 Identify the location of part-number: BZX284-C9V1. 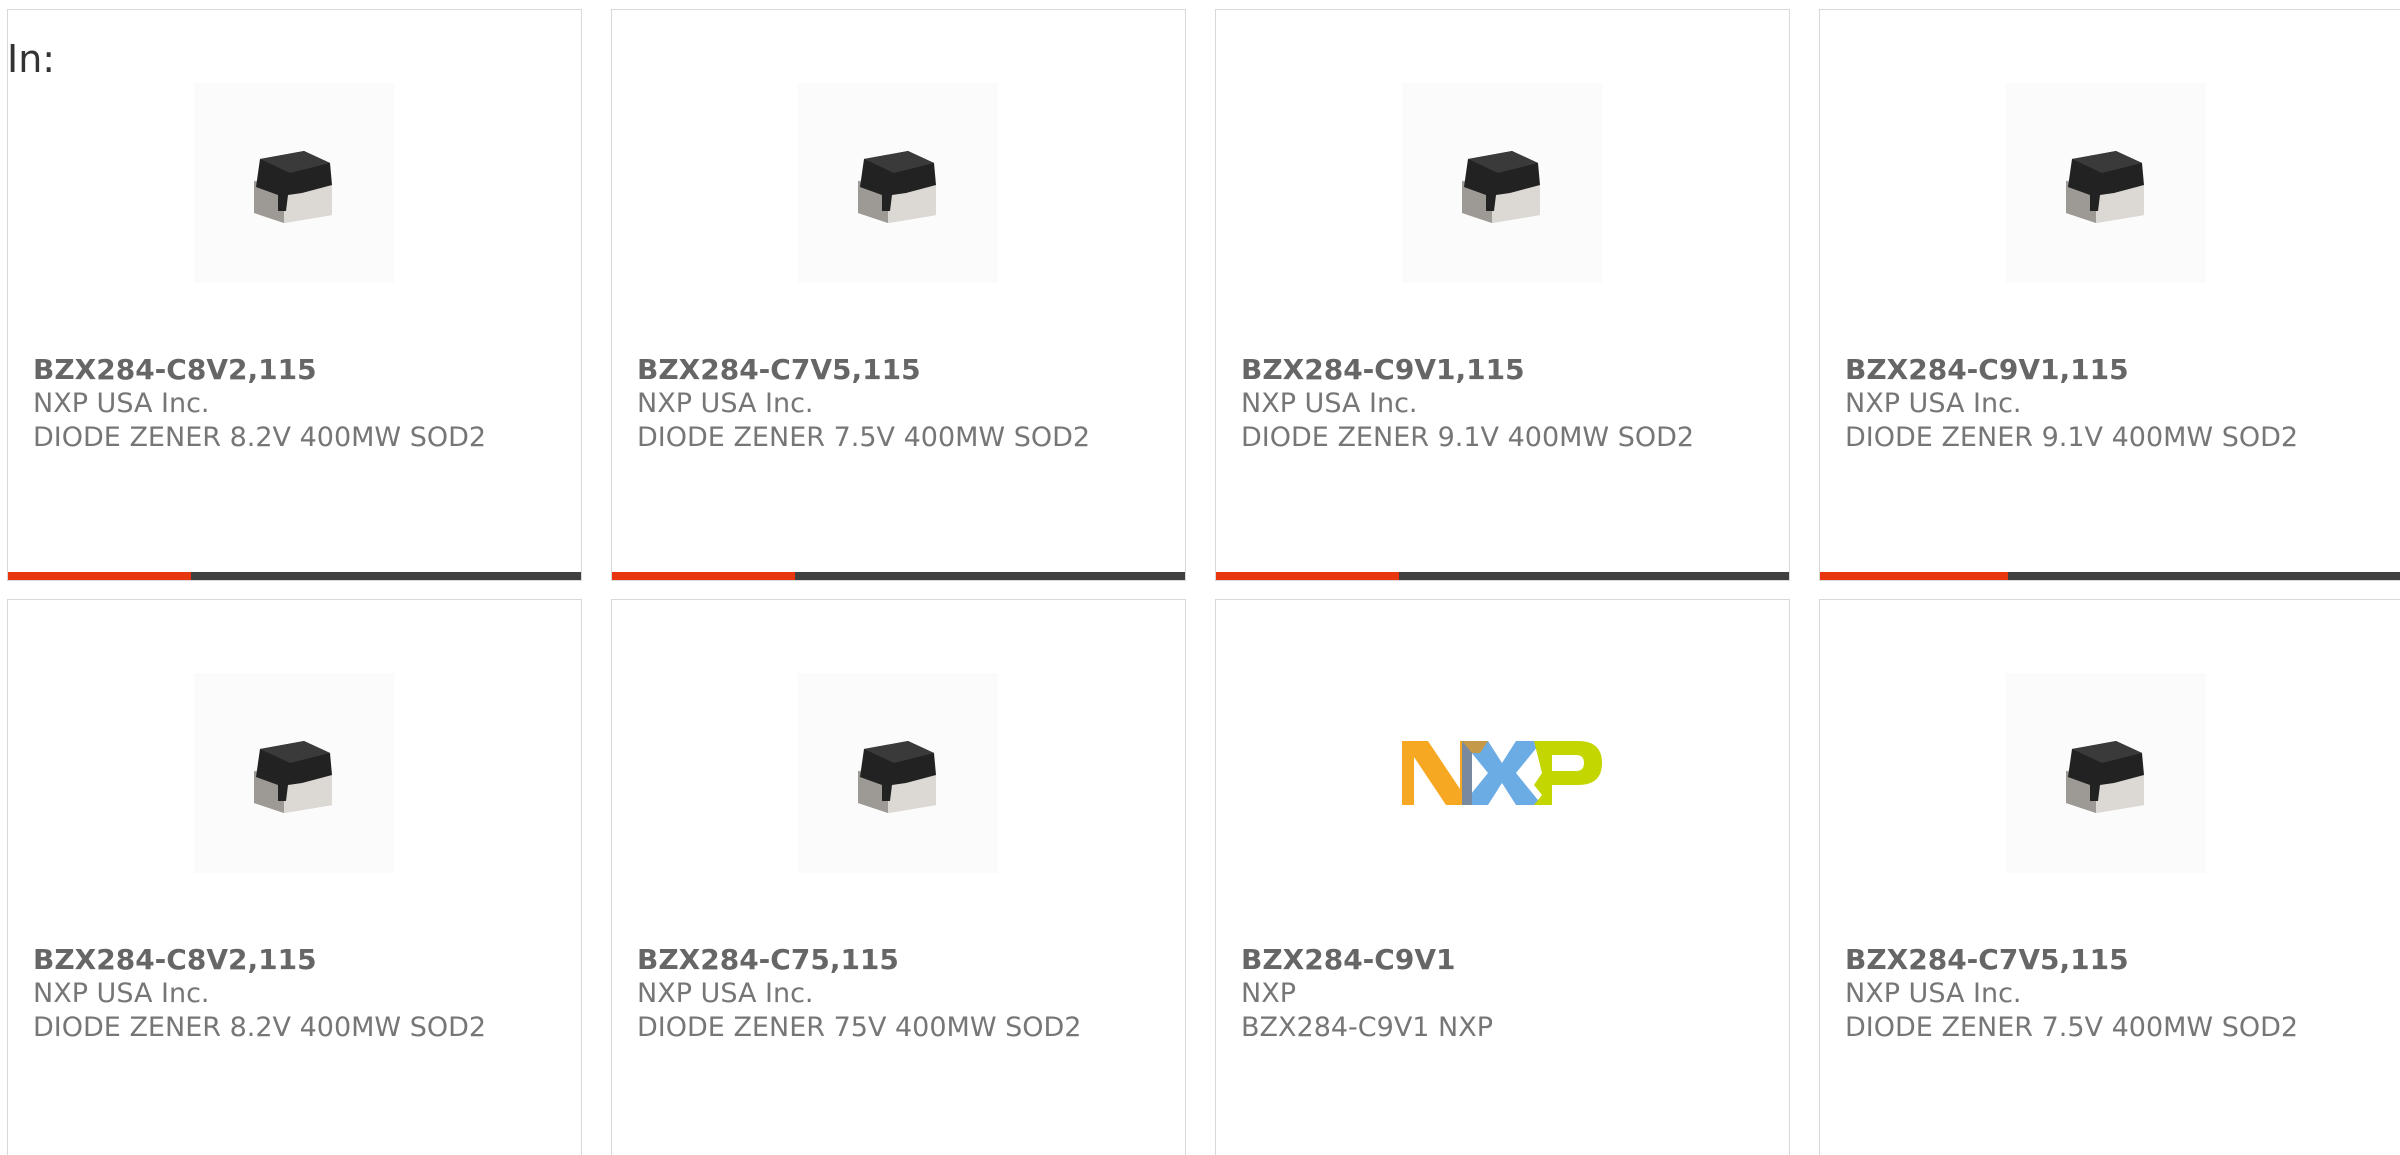
(1510, 960).